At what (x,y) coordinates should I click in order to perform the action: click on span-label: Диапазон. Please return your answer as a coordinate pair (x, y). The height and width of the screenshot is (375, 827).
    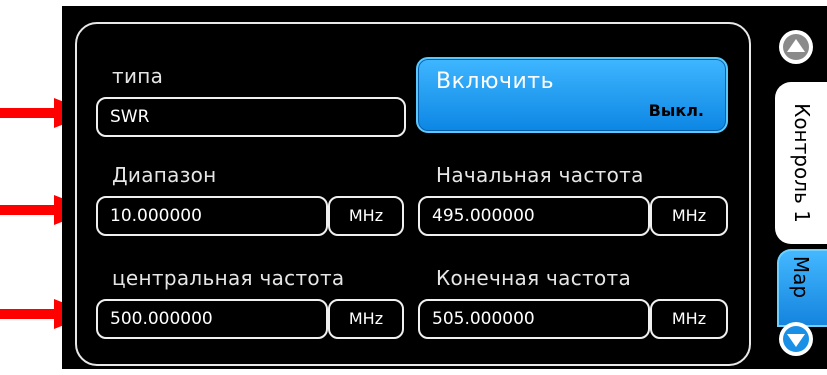
    Looking at the image, I should click on (164, 175).